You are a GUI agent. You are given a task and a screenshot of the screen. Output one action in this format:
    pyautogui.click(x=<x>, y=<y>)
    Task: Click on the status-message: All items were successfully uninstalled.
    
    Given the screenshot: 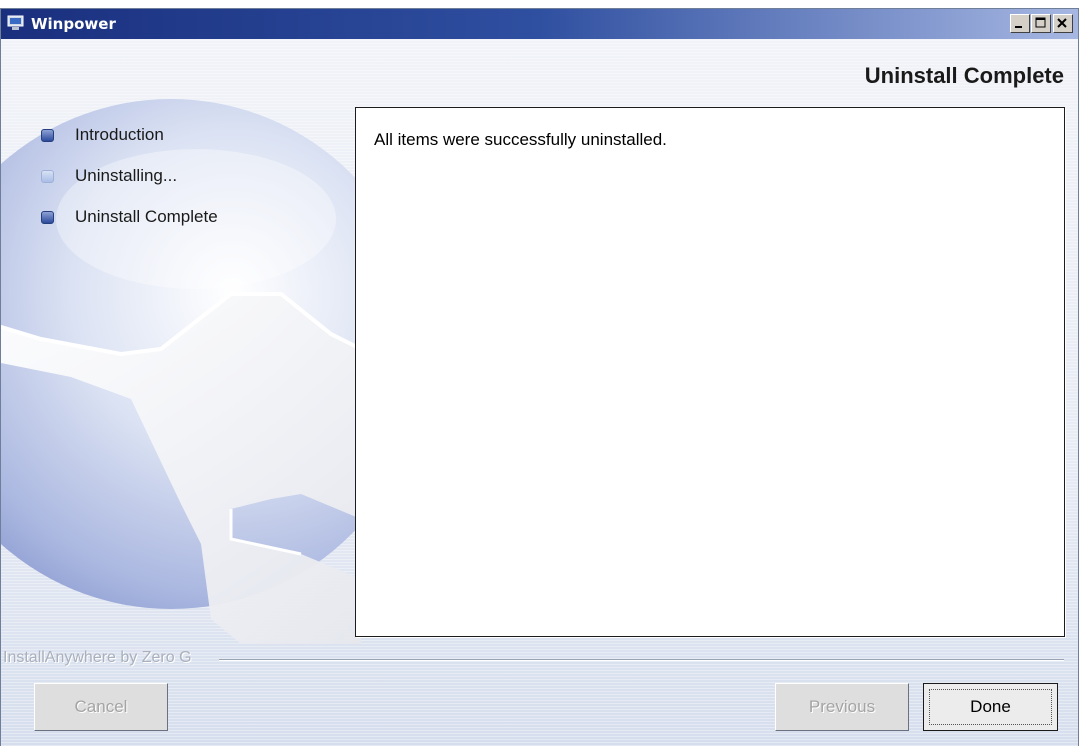 What is the action you would take?
    pyautogui.click(x=520, y=139)
    